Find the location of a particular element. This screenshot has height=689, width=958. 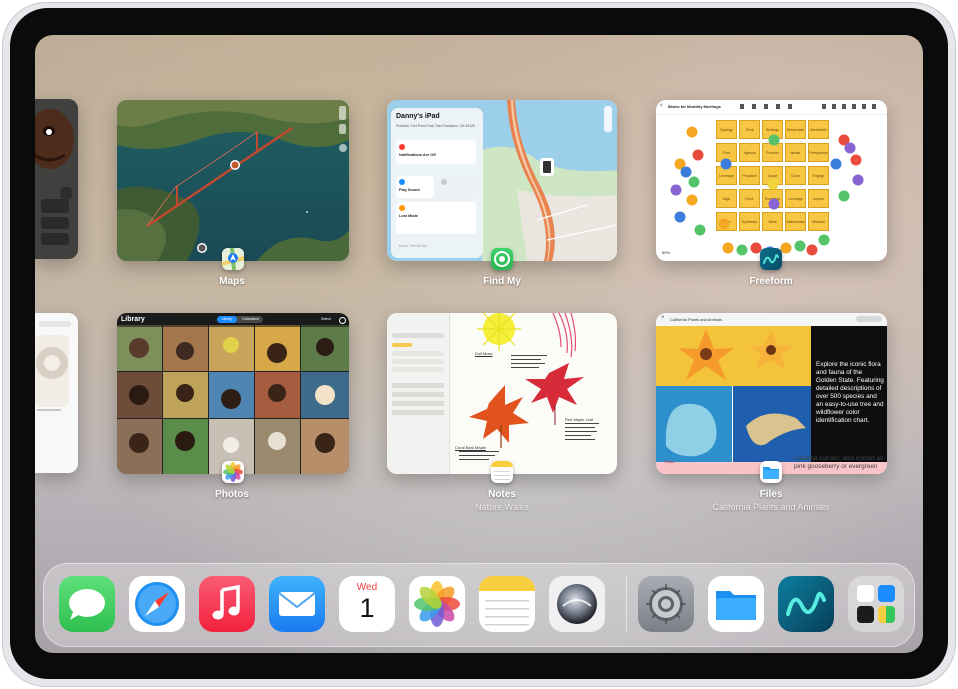

settings-icon is located at coordinates (666, 604).